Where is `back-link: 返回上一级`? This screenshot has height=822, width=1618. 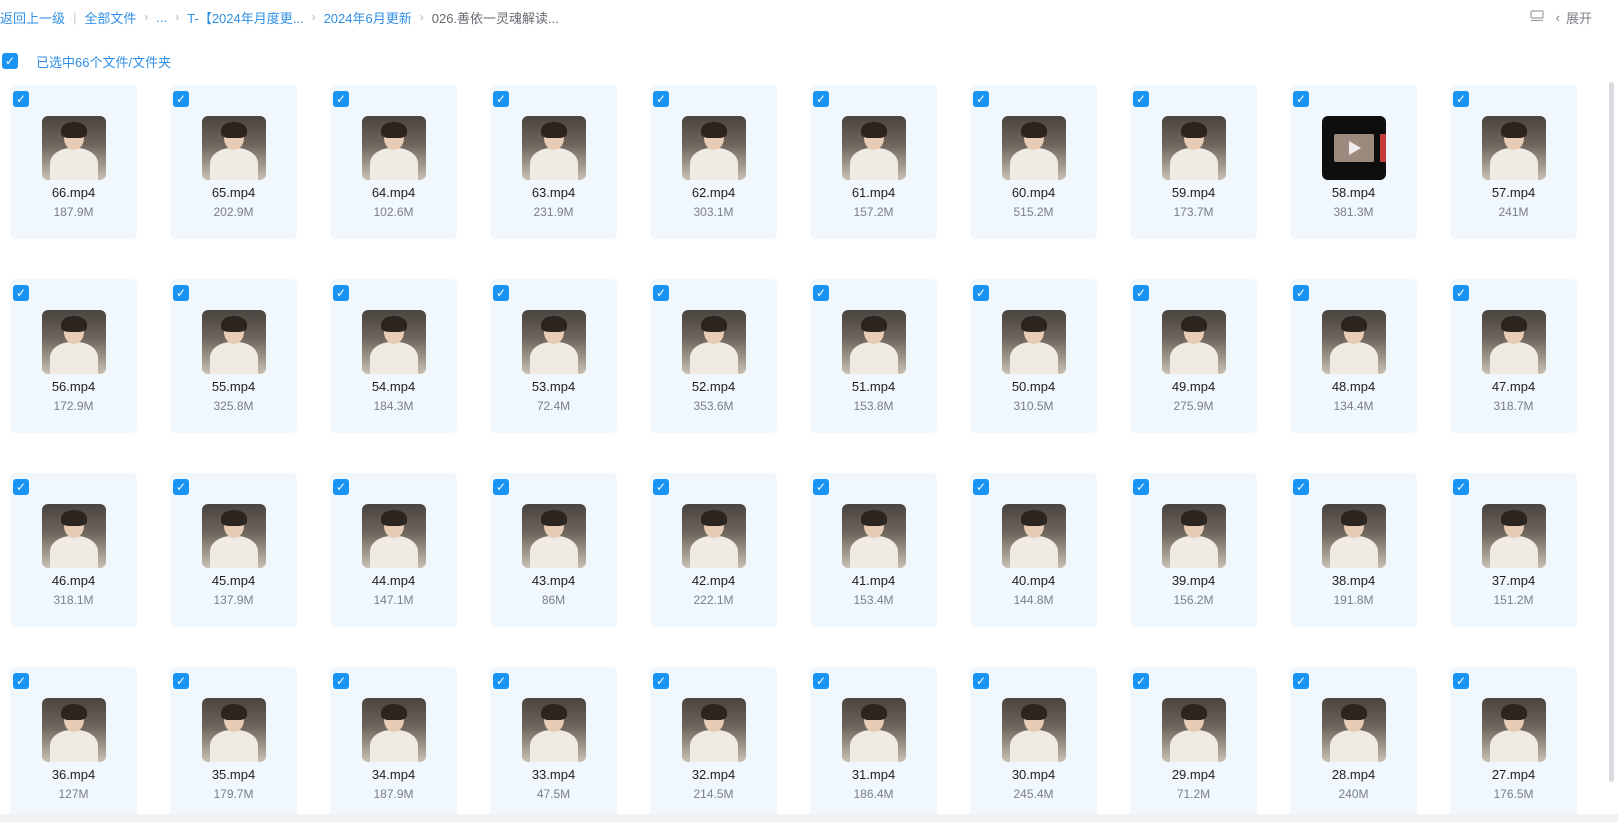 back-link: 返回上一级 is located at coordinates (32, 17).